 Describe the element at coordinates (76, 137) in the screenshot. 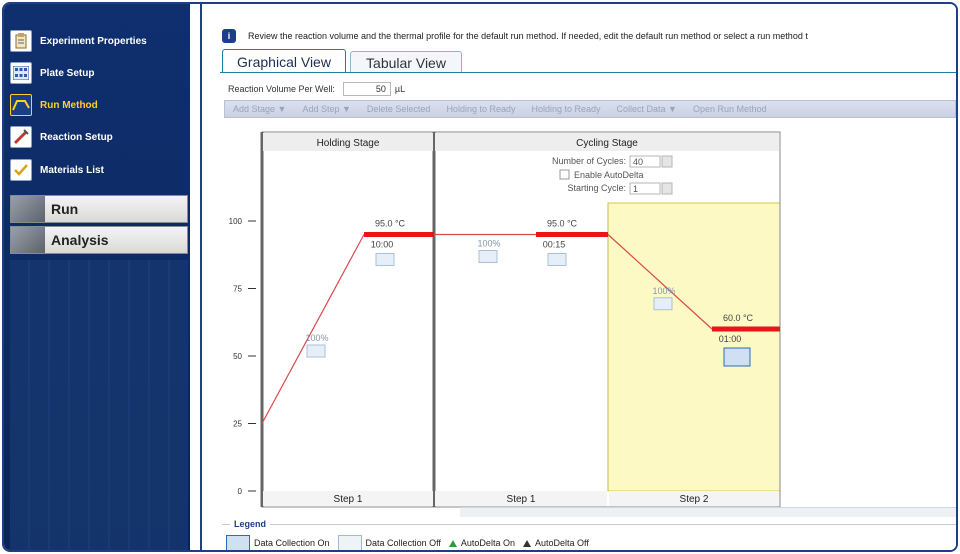

I see `sidebar-item-label: Reaction Setup` at that location.